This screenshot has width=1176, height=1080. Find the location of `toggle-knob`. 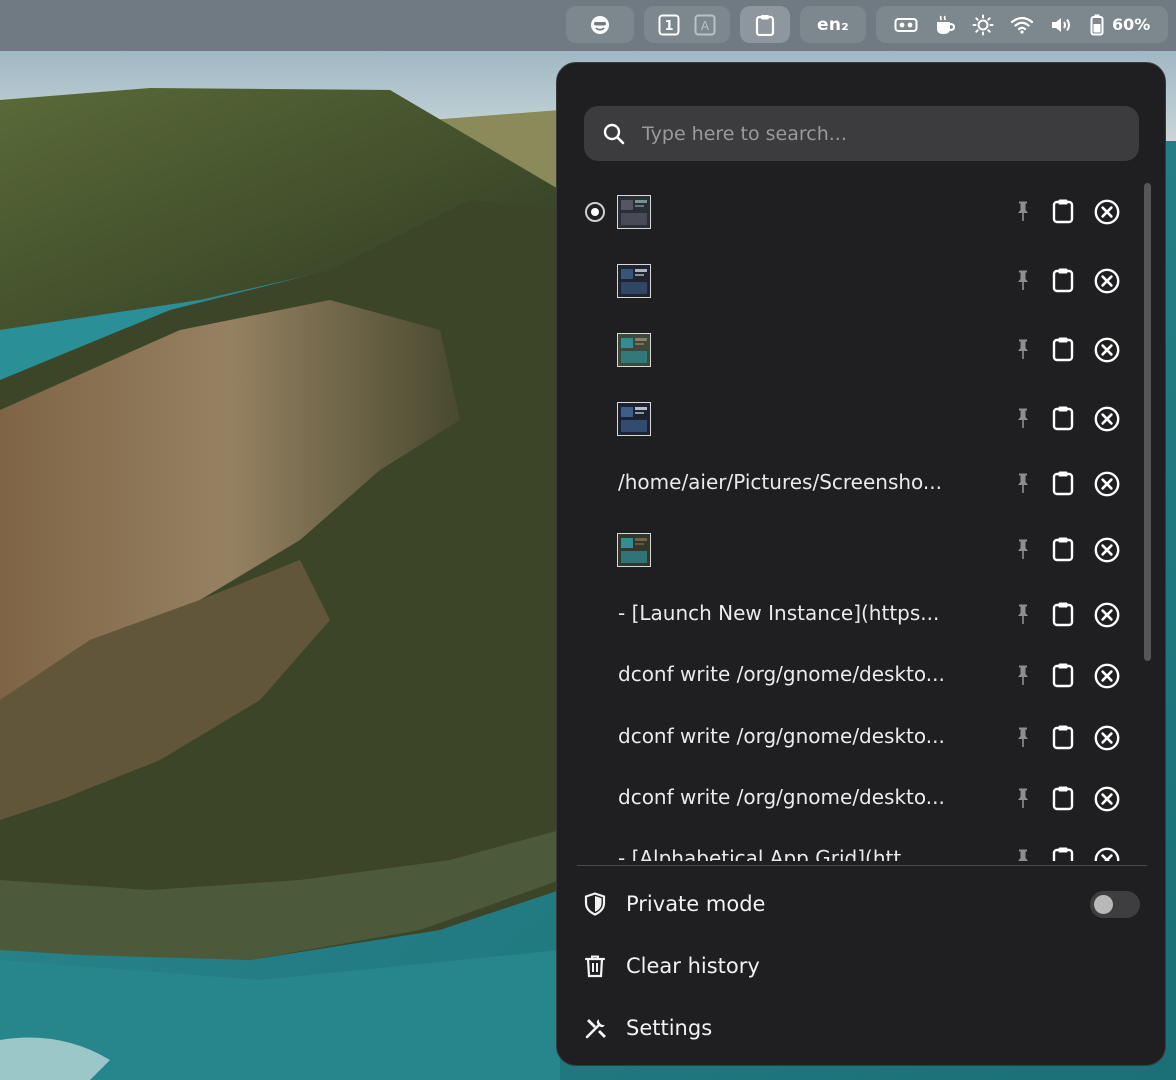

toggle-knob is located at coordinates (1103, 904).